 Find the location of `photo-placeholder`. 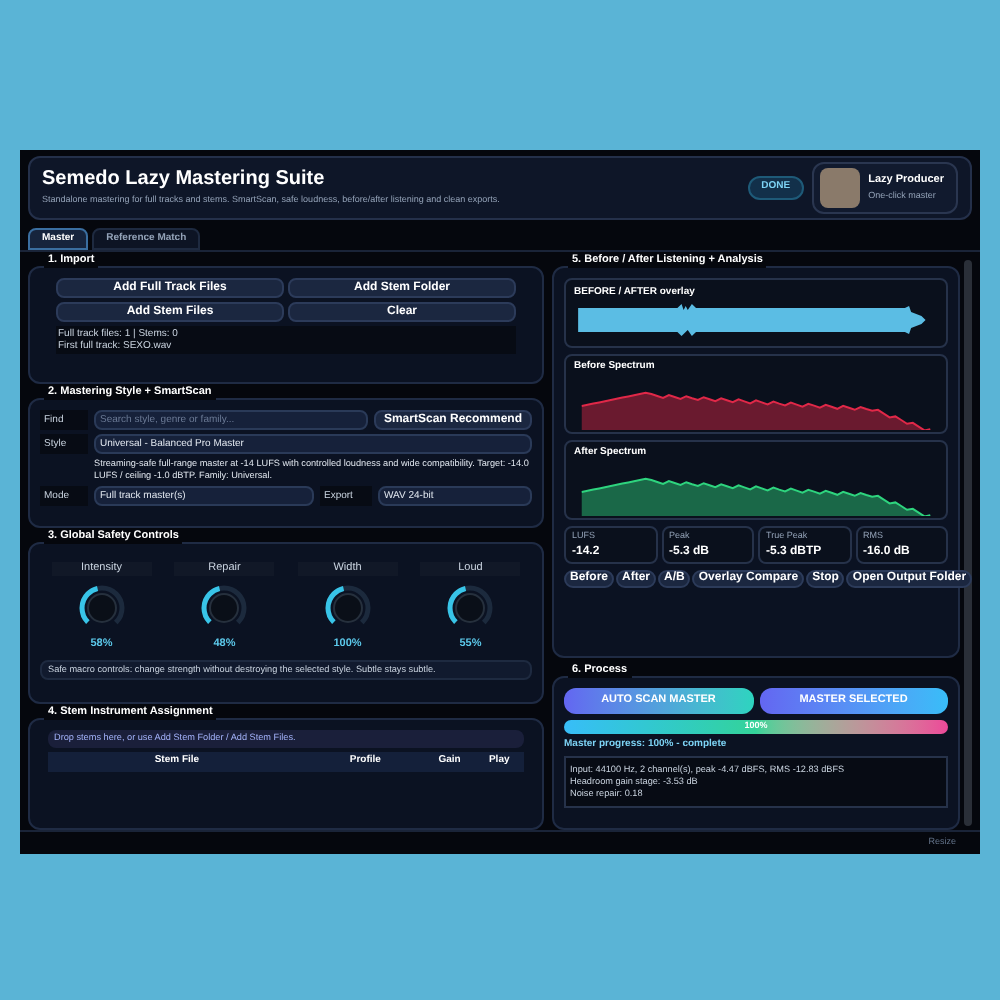

photo-placeholder is located at coordinates (840, 188).